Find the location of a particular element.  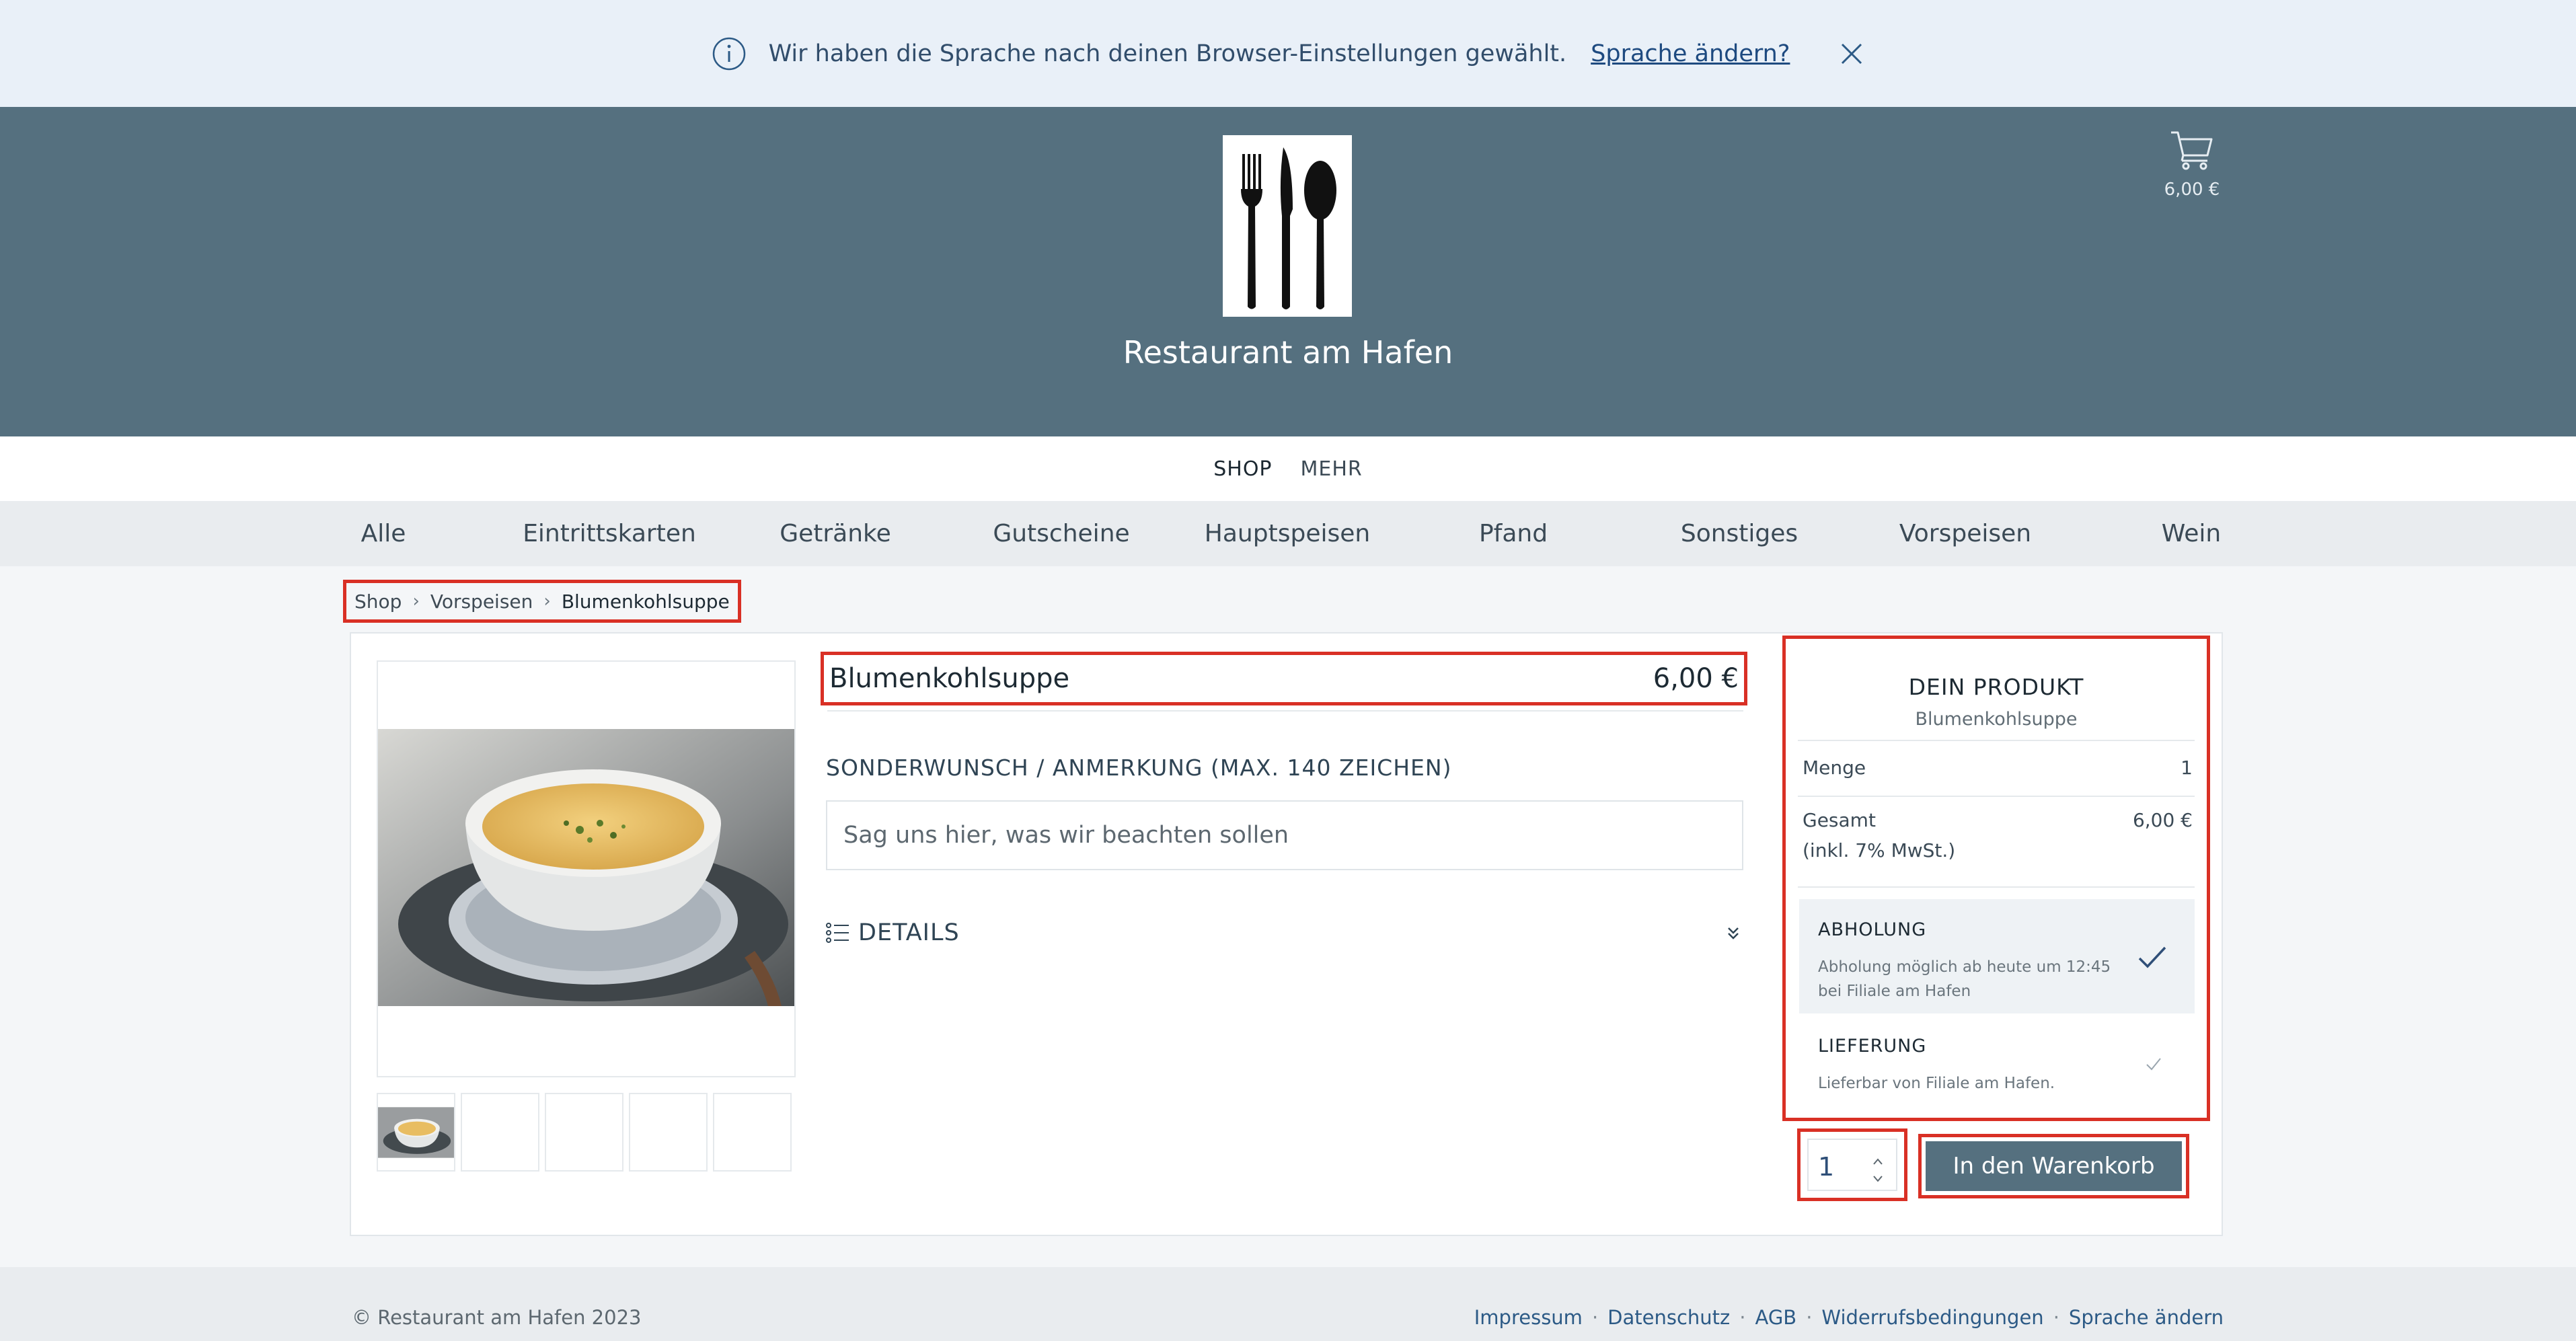

pickup-title: ABHOLUNG is located at coordinates (1872, 930).